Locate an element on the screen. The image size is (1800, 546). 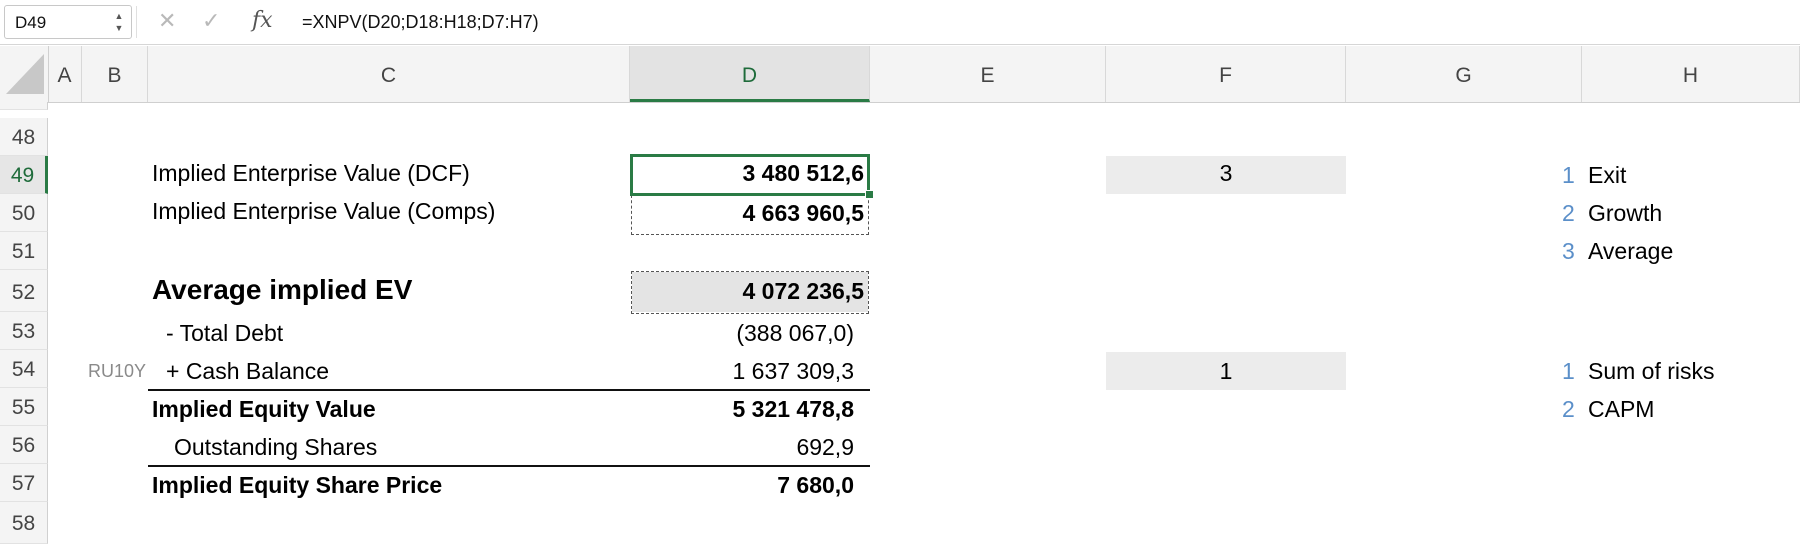
row-header-54: 54 is located at coordinates (24, 369).